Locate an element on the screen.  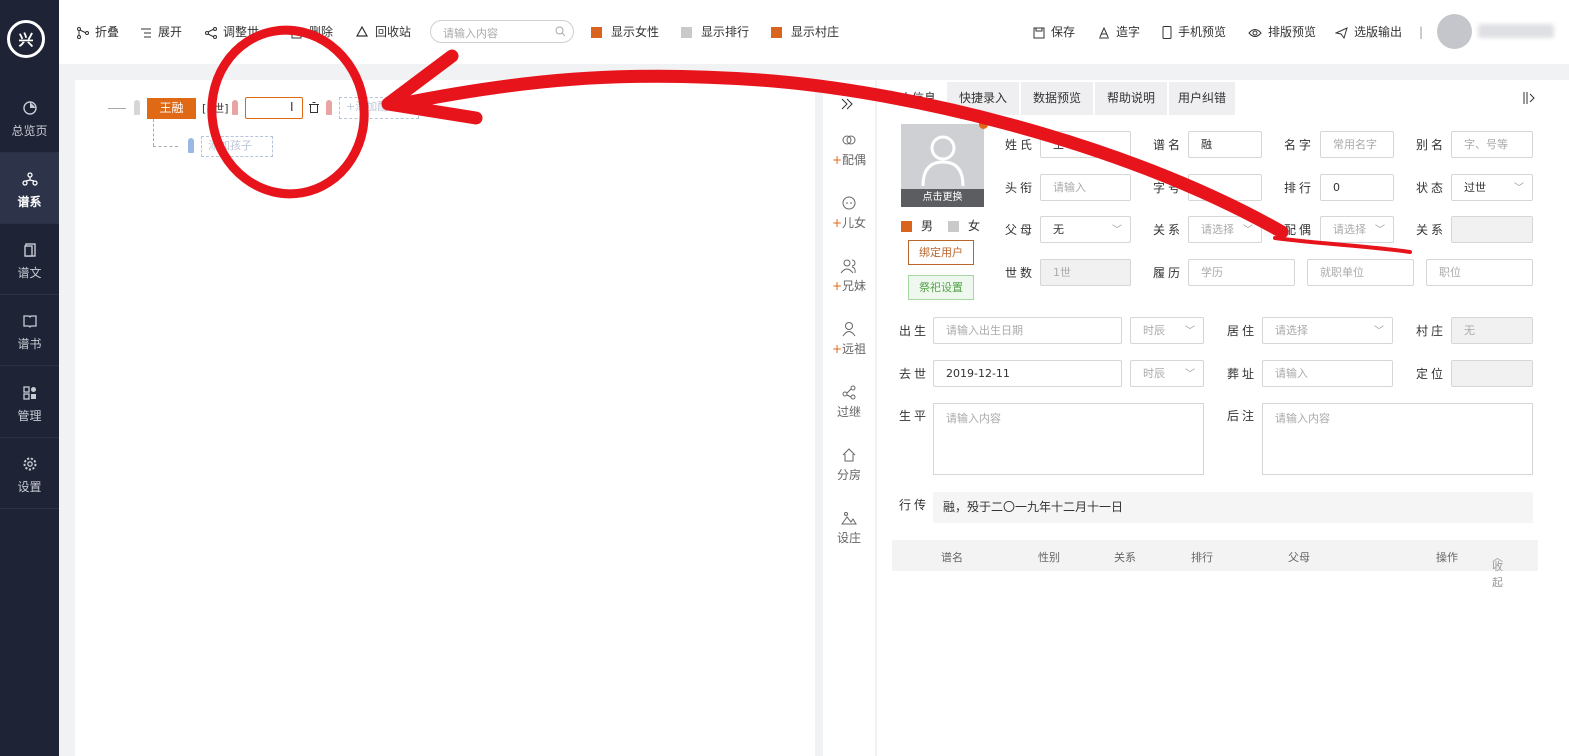
sidebar-item-label: 设置 is located at coordinates (29, 487).